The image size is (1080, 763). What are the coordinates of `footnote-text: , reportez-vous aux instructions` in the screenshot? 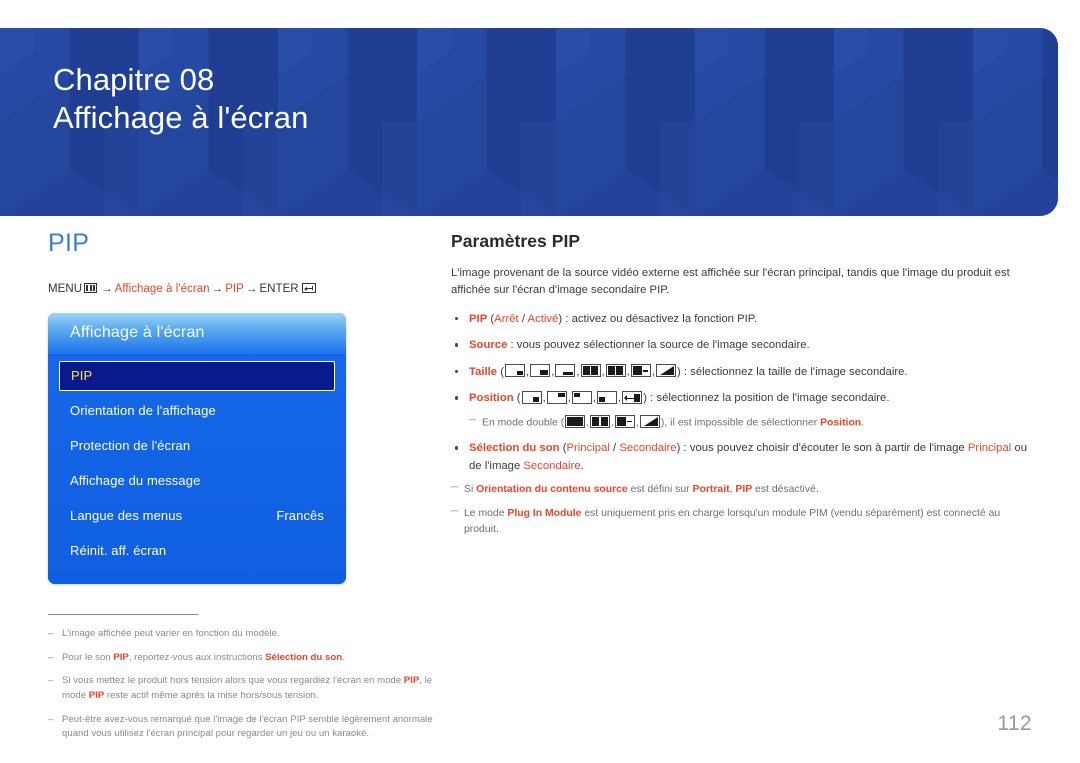 It's located at (197, 657).